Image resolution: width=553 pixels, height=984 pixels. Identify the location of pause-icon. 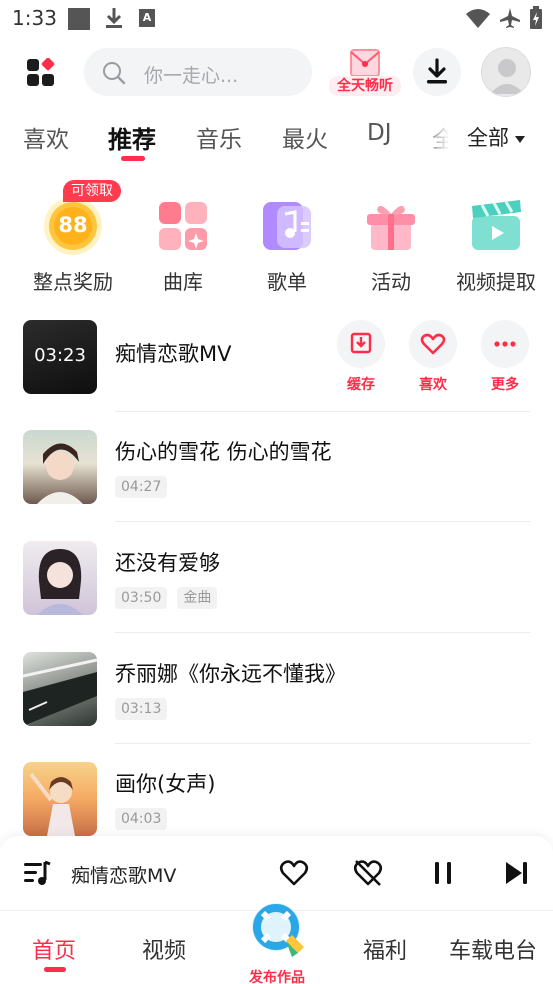
(443, 873).